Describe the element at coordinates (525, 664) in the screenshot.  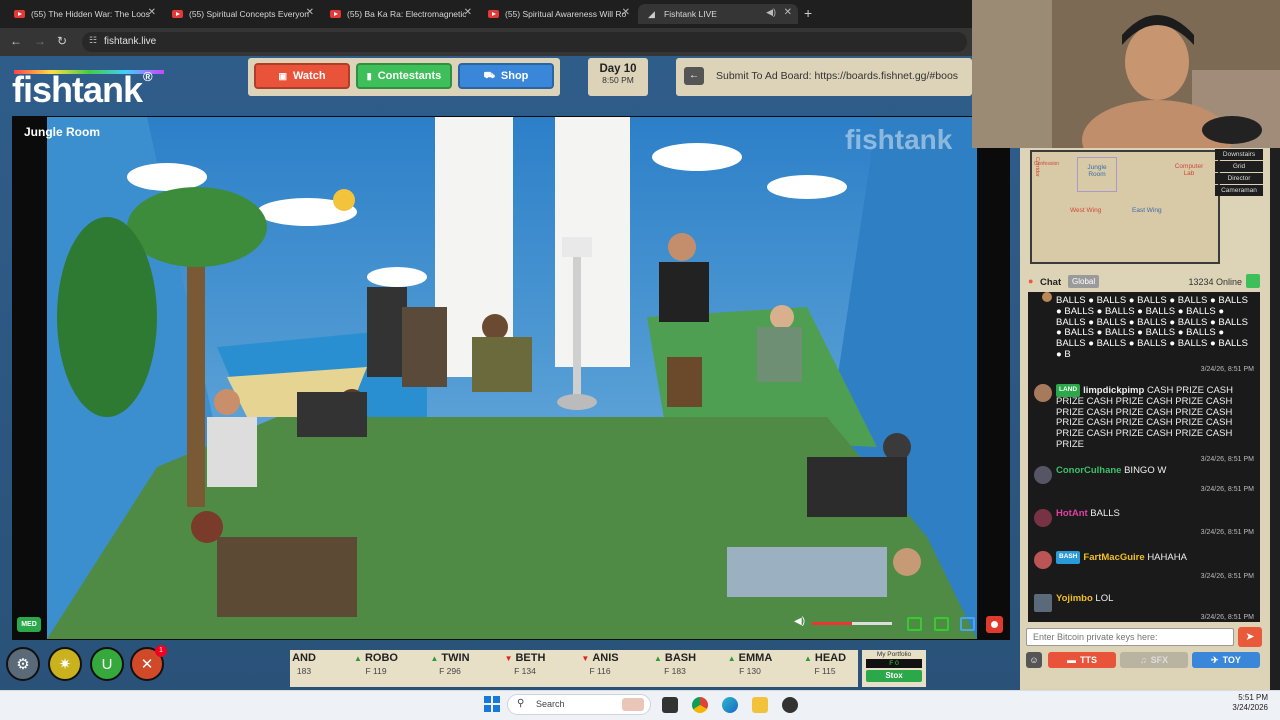
I see `ticker-item: ▼ BETH F 134` at that location.